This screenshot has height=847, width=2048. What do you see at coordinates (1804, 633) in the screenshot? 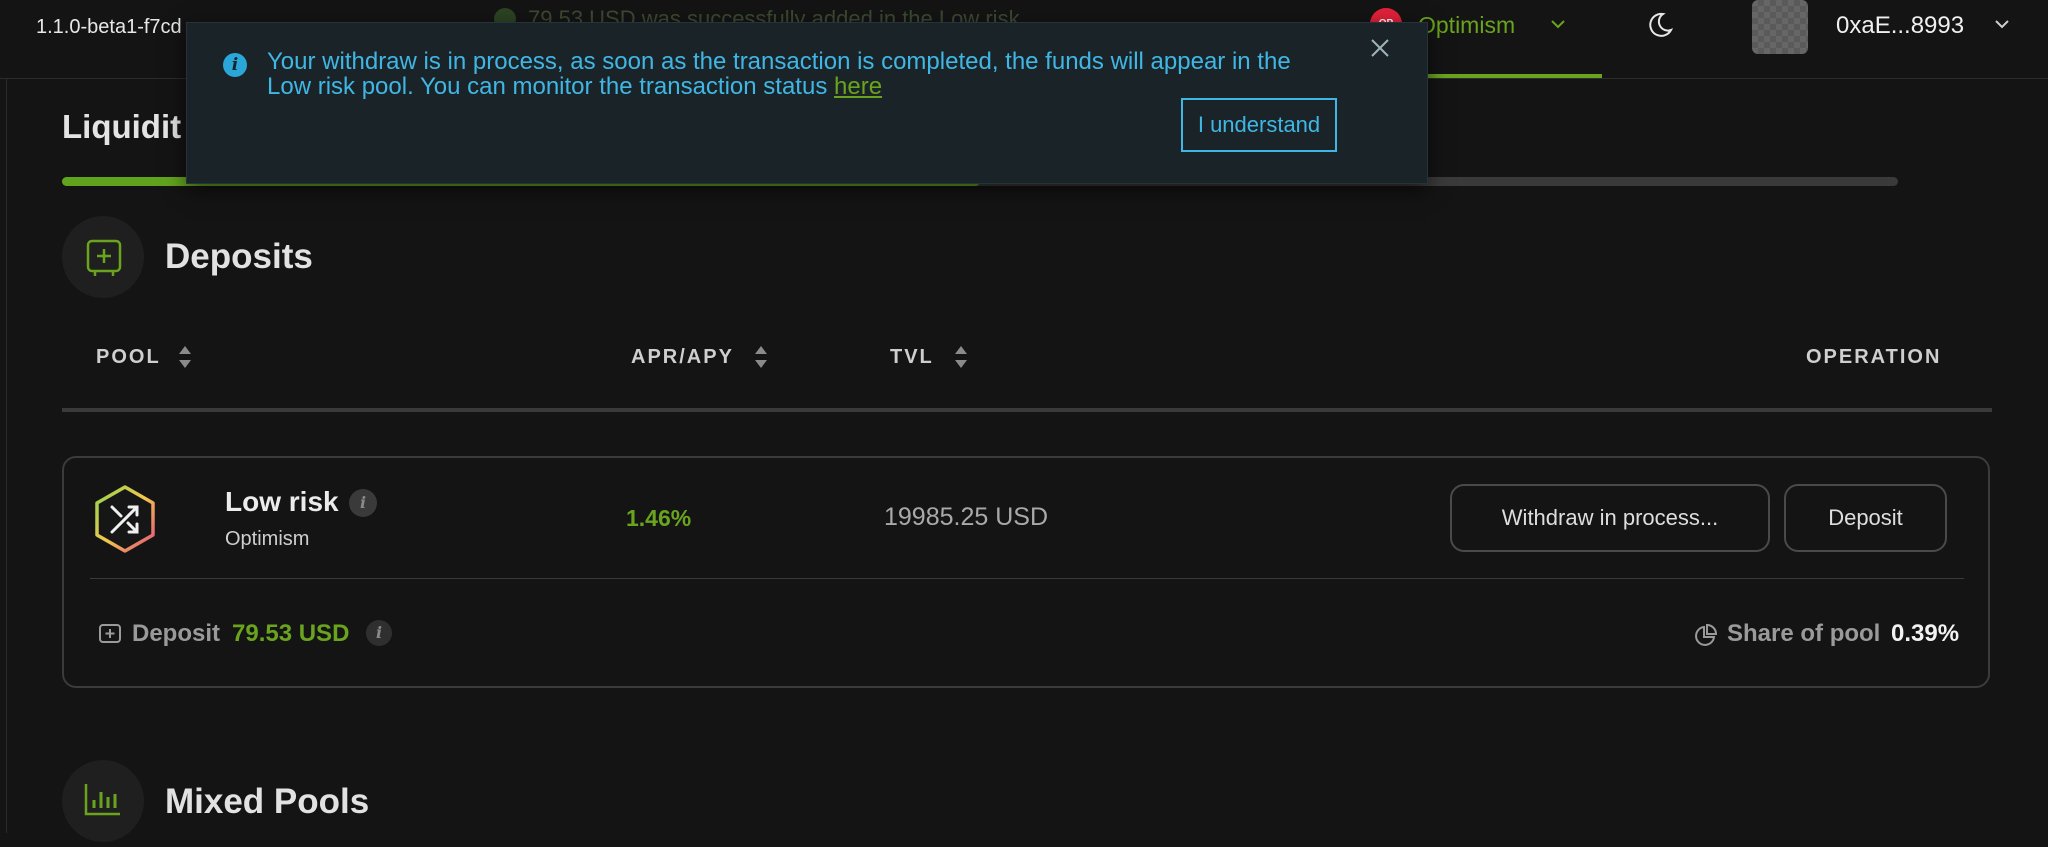
I see `share-of-pool-label: Share of pool` at bounding box center [1804, 633].